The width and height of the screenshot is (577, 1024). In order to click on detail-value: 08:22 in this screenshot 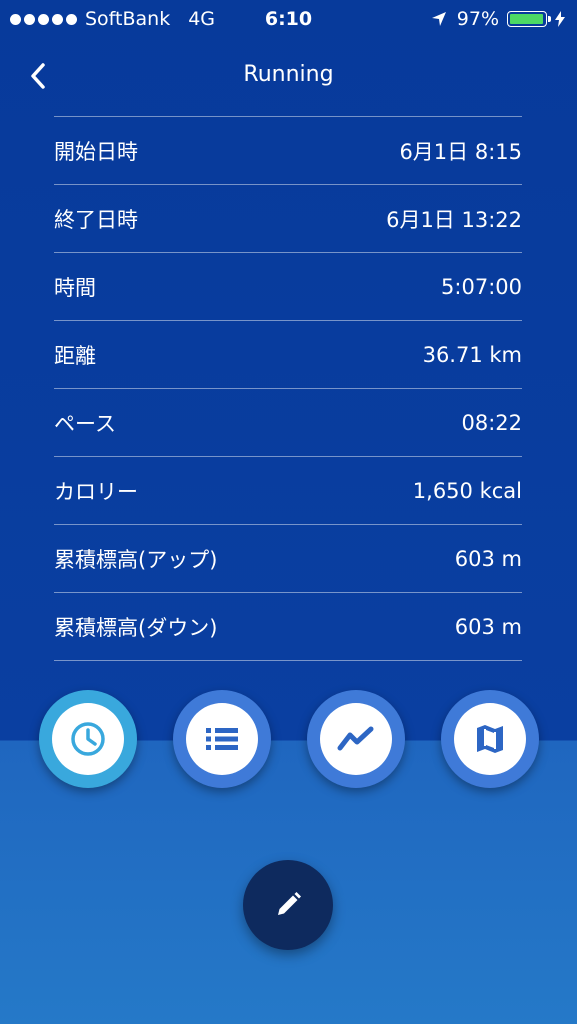, I will do `click(491, 422)`.